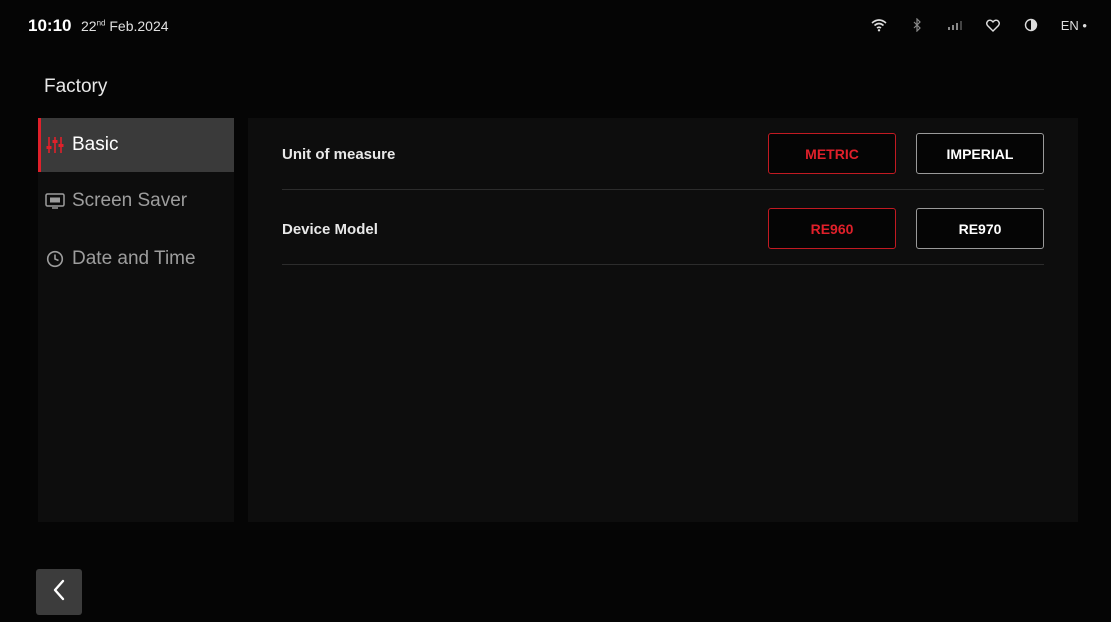  I want to click on clock-date: 22nd Feb.2024, so click(125, 26).